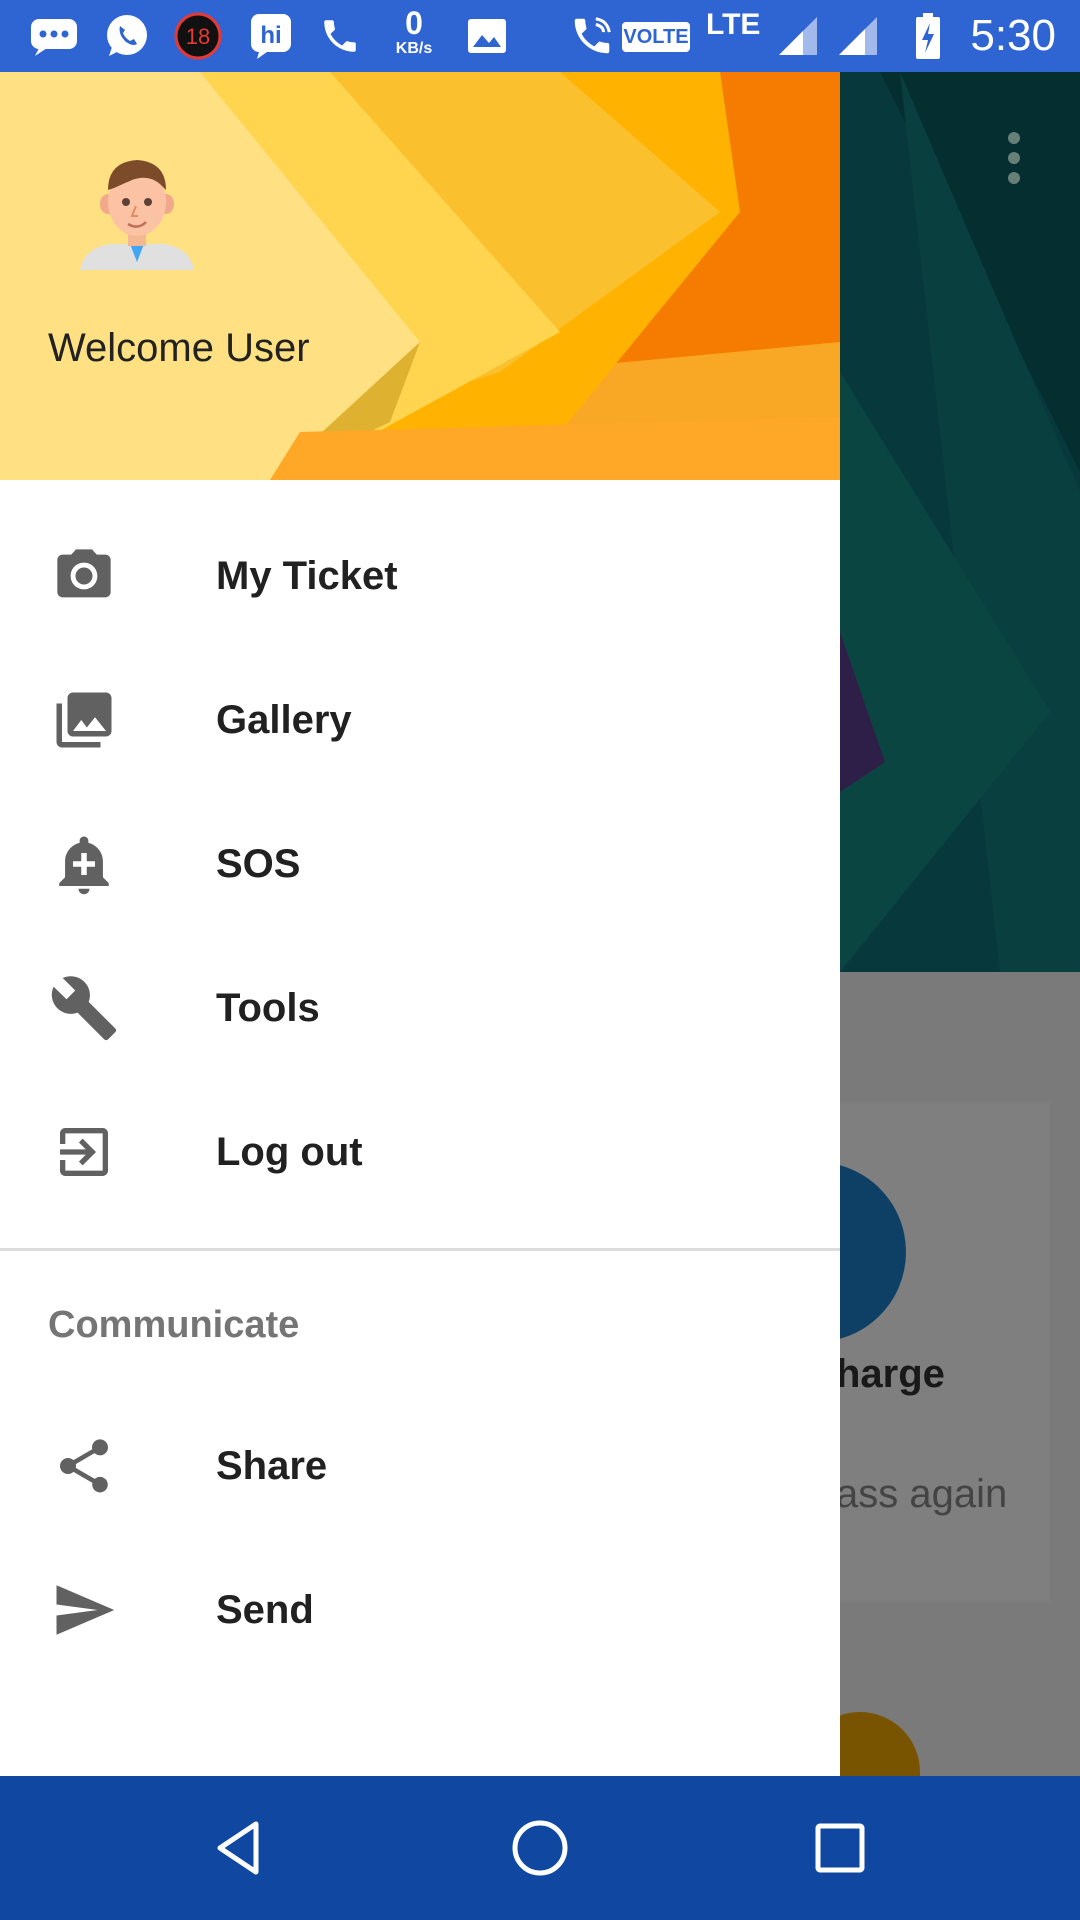 This screenshot has height=1920, width=1080. Describe the element at coordinates (284, 719) in the screenshot. I see `menu-item-label: Gallery` at that location.